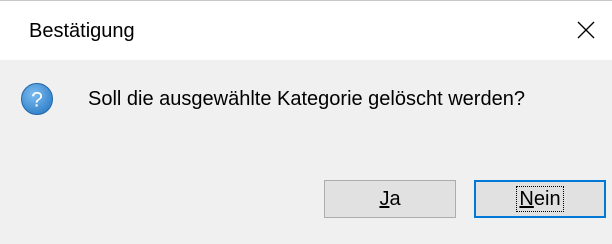 The height and width of the screenshot is (244, 612). I want to click on yes-button: Ja, so click(390, 199).